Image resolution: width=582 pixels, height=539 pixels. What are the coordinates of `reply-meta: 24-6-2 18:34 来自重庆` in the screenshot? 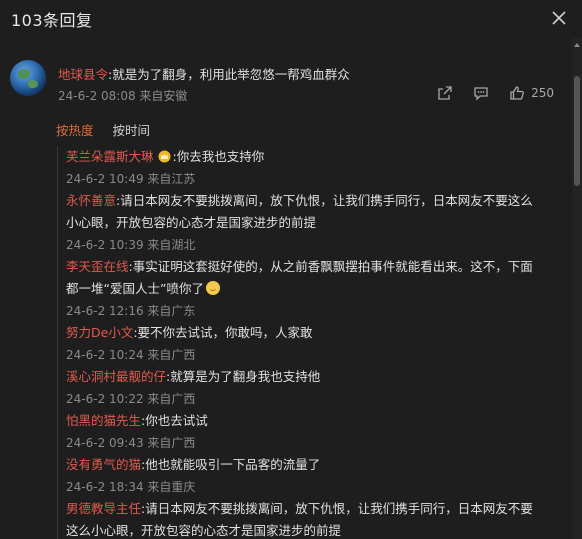 It's located at (131, 487).